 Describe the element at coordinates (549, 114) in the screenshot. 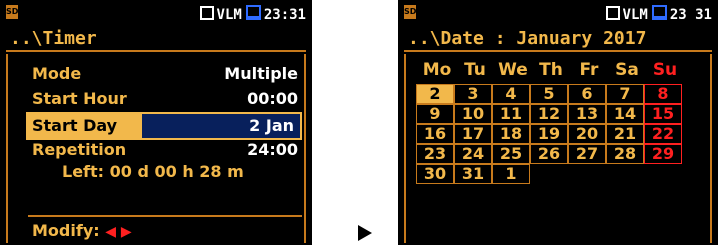

I see `calendar-day: 12` at that location.